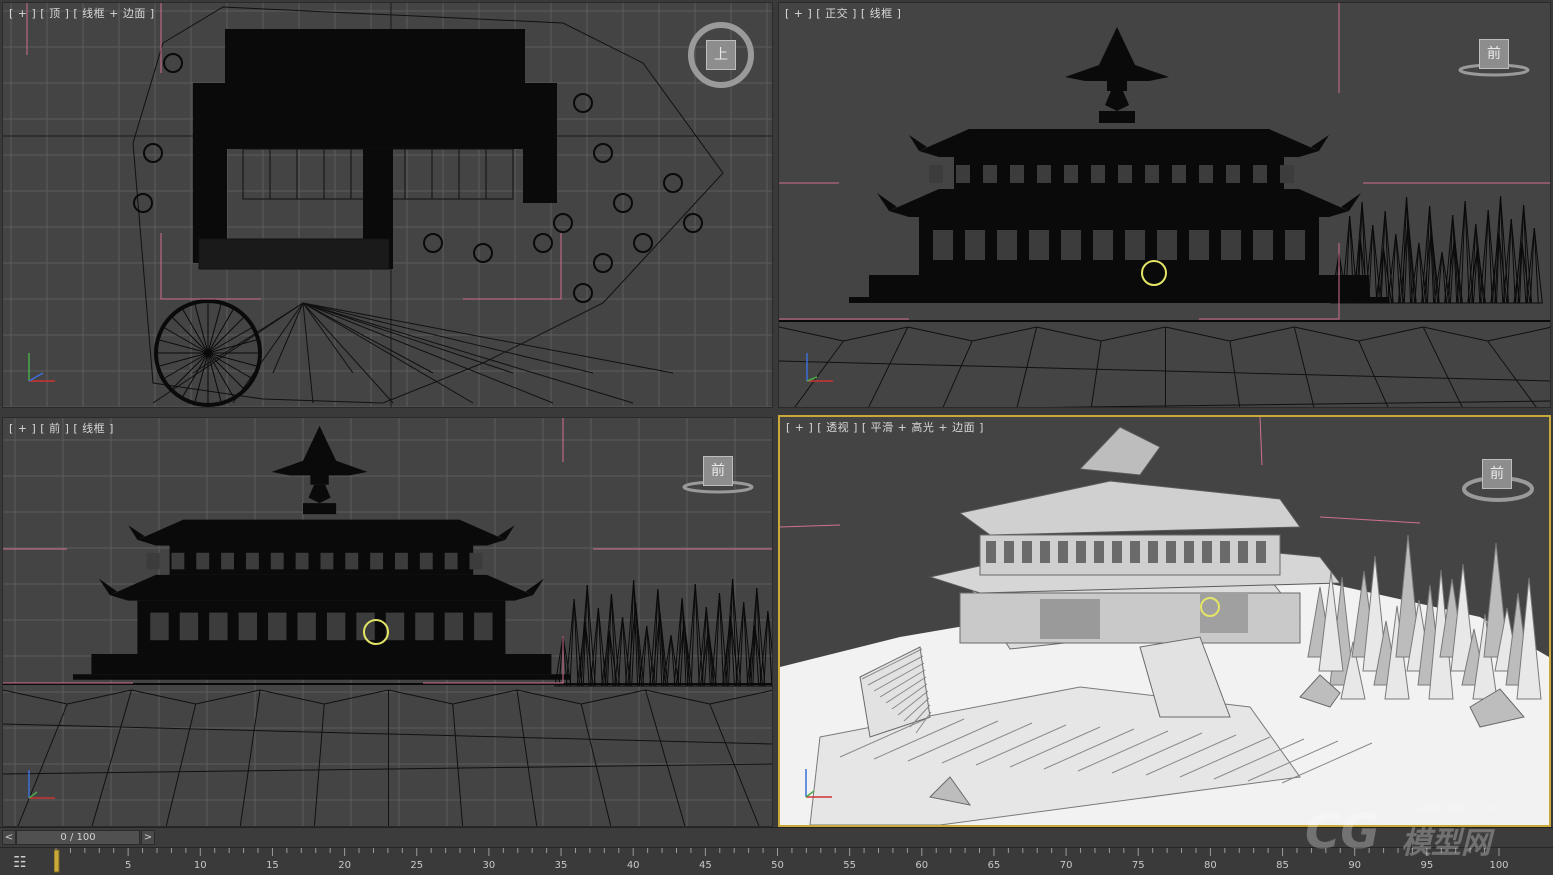  What do you see at coordinates (923, 427) in the screenshot?
I see `viewport-shading-mode: [ 平滑 + 高光 + 边面 ]` at bounding box center [923, 427].